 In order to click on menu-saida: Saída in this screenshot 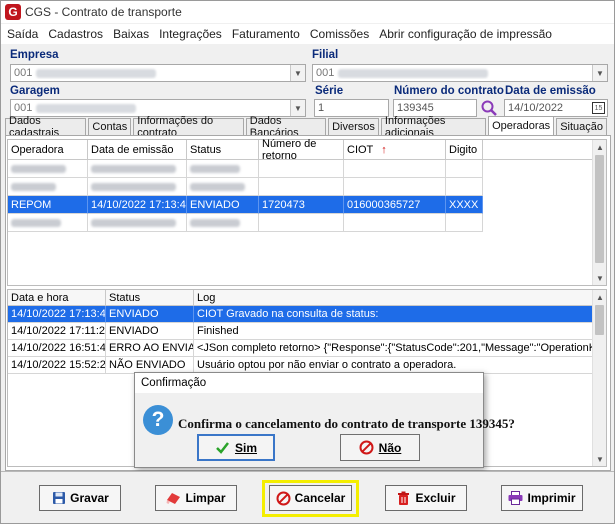, I will do `click(22, 34)`.